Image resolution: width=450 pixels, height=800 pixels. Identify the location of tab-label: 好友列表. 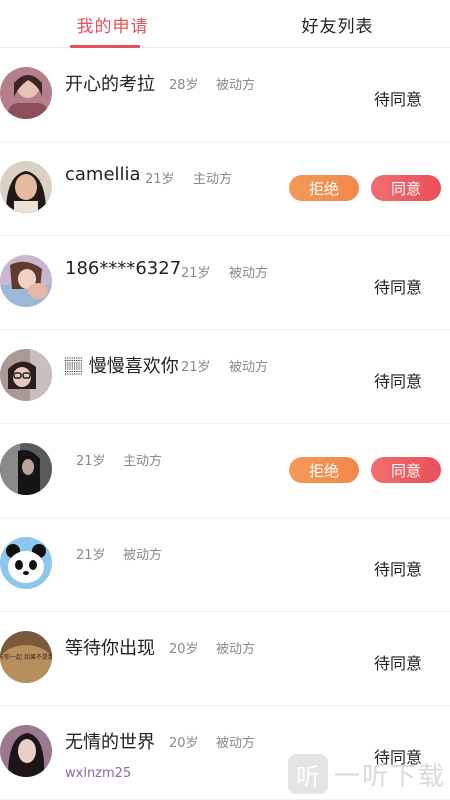
(337, 26).